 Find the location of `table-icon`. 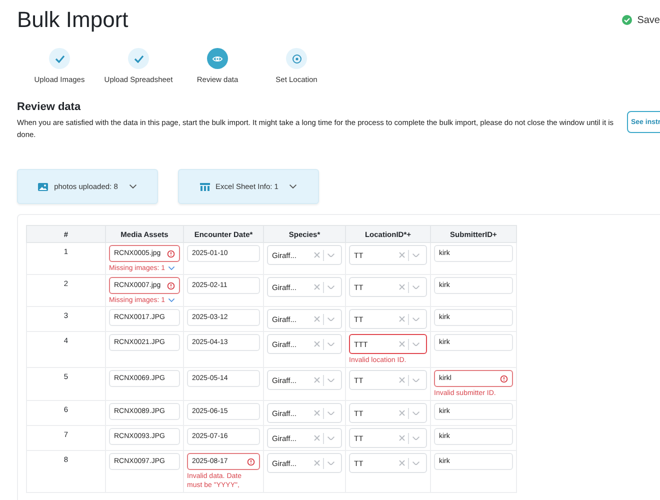

table-icon is located at coordinates (205, 186).